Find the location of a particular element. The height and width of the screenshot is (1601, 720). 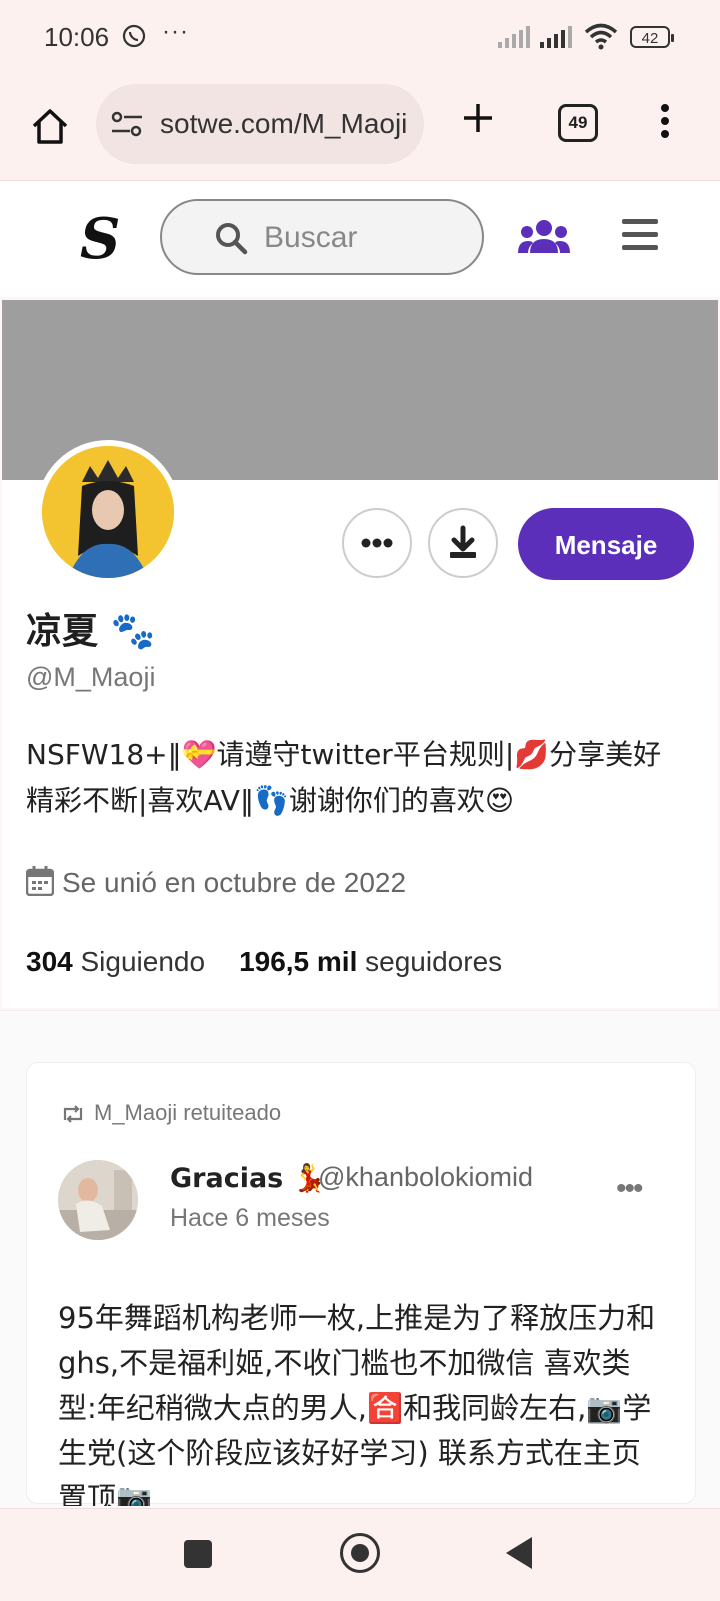

site-header: S is located at coordinates (360, 238).